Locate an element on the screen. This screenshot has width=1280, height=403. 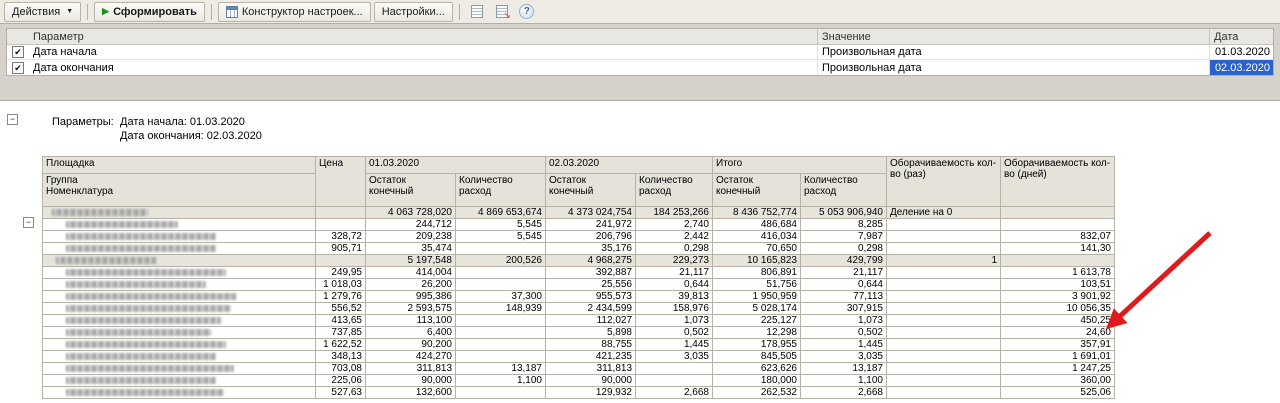
report-cell: 416,034 is located at coordinates (756, 236).